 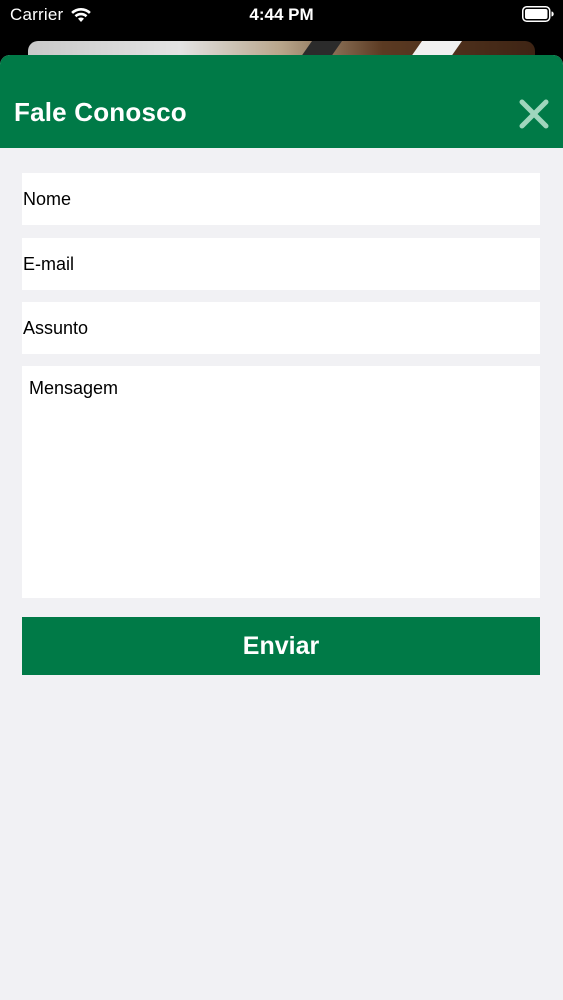 I want to click on close-button, so click(x=534, y=114).